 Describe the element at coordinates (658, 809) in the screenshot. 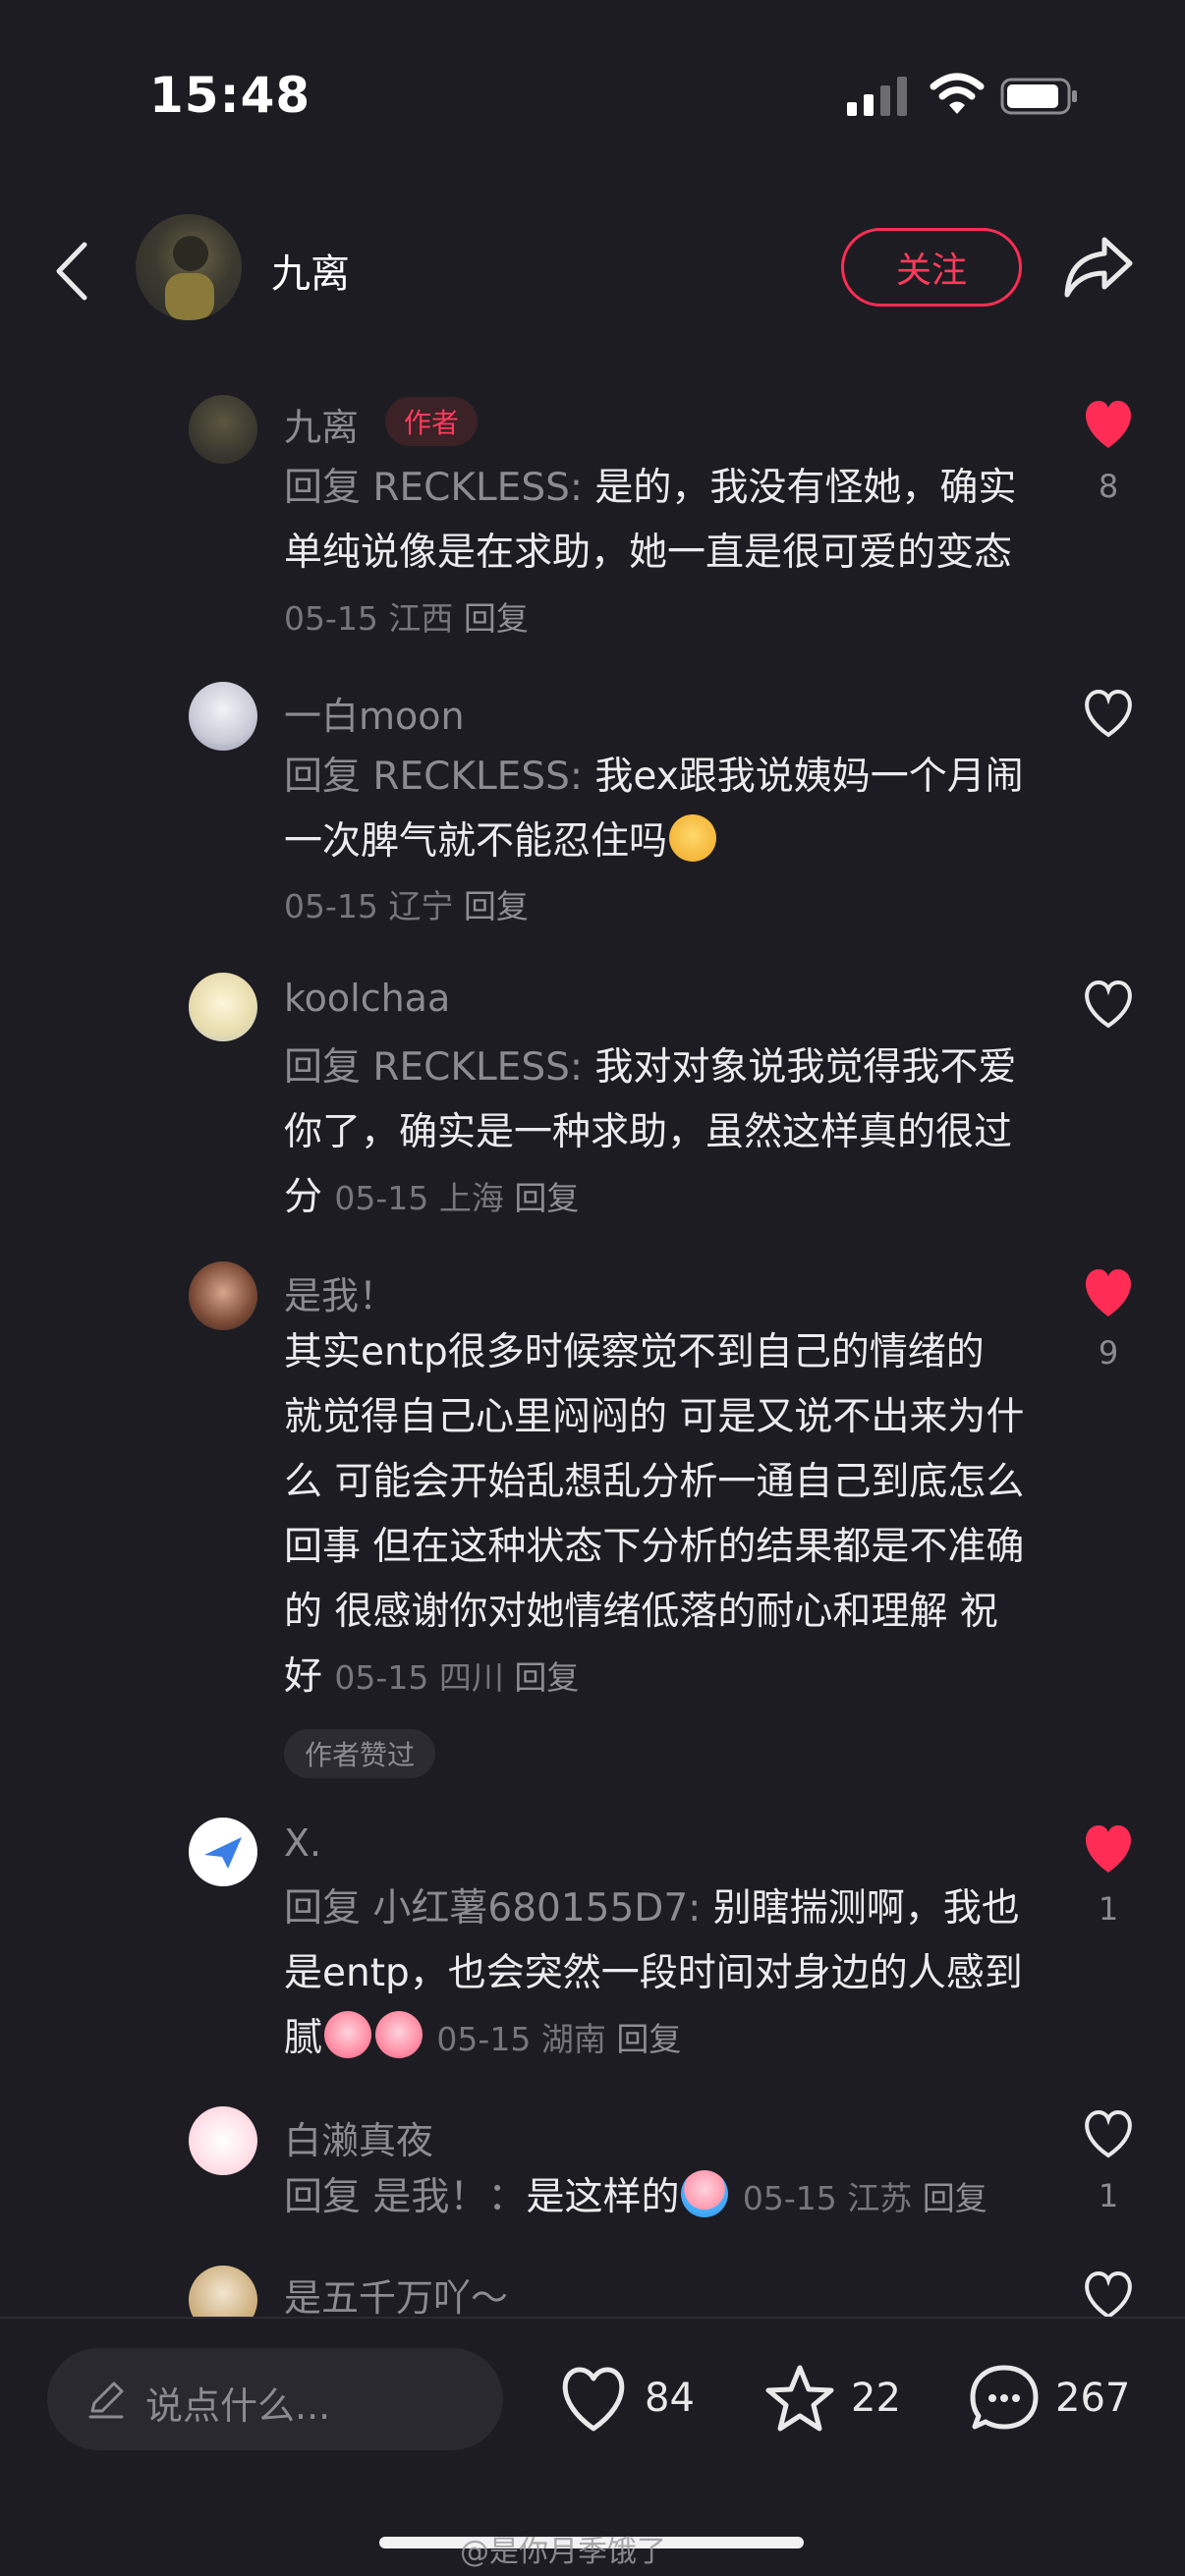

I see `comment-body: 回复 RECKLESS: 我ex跟我说姨妈一个月闹一次脾气就不能忍住吗` at that location.